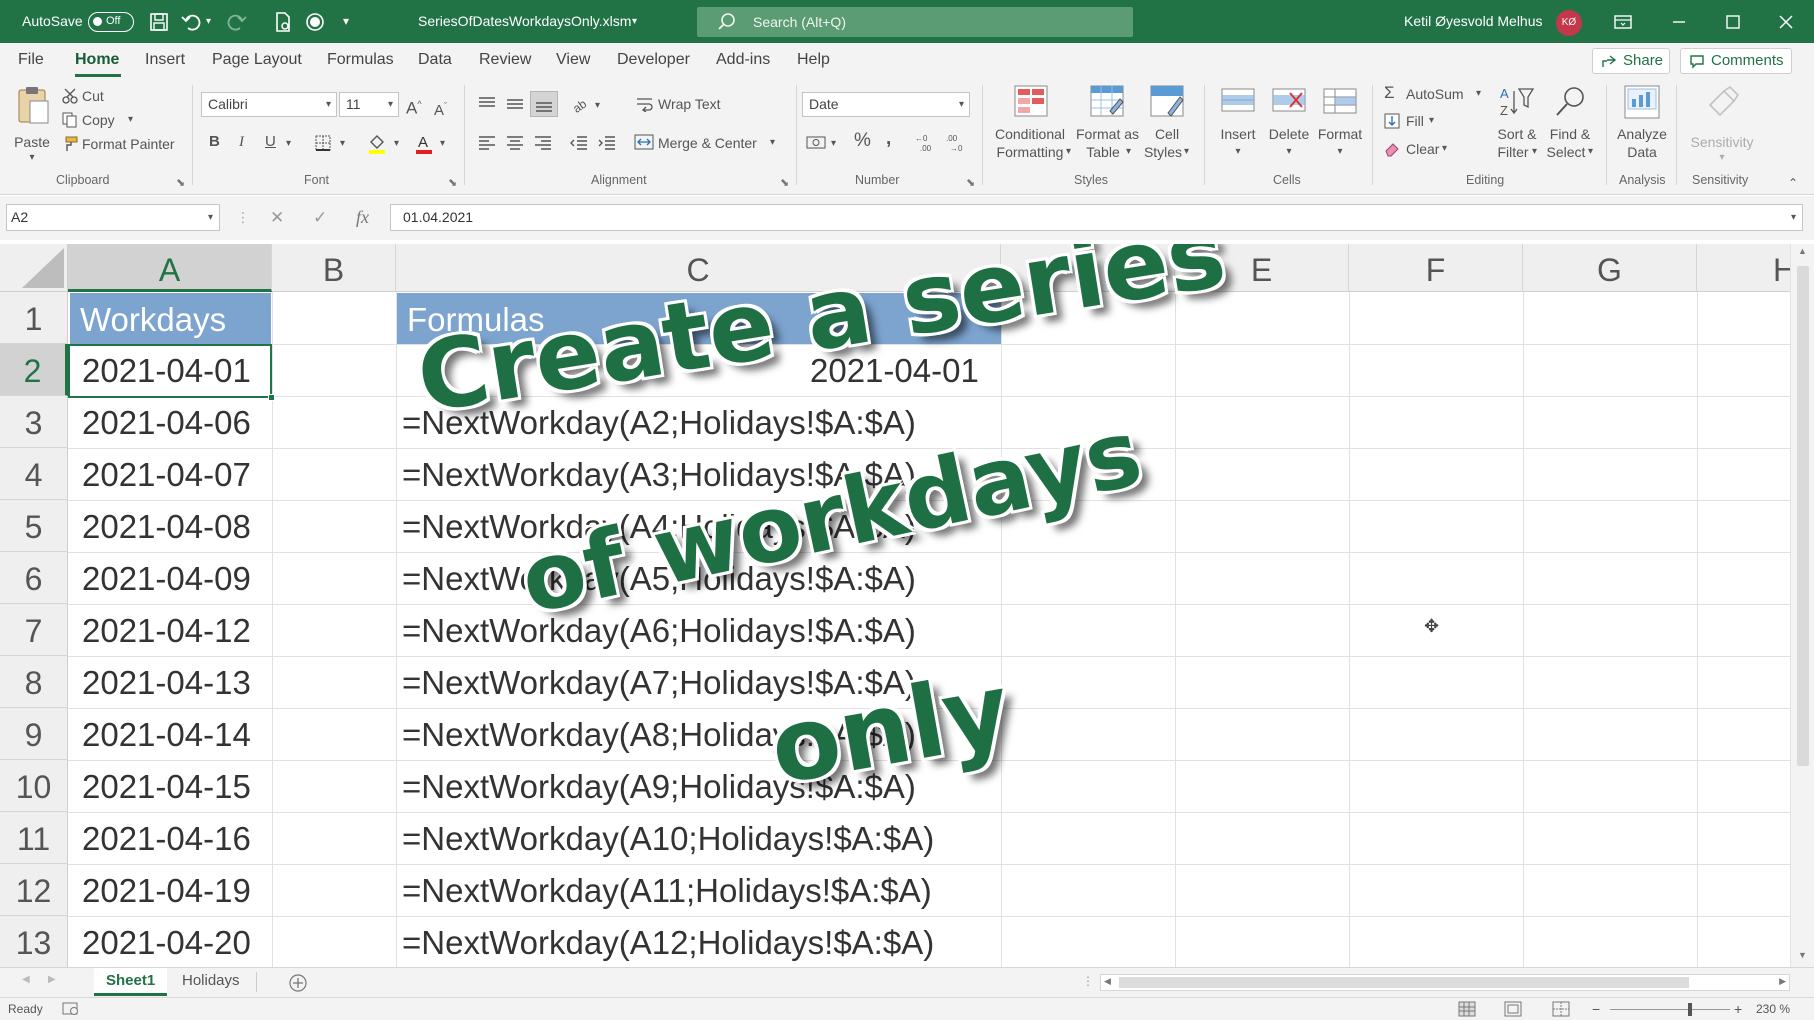 This screenshot has height=1020, width=1814. I want to click on orientation-dropdown-icon: ▾, so click(597, 106).